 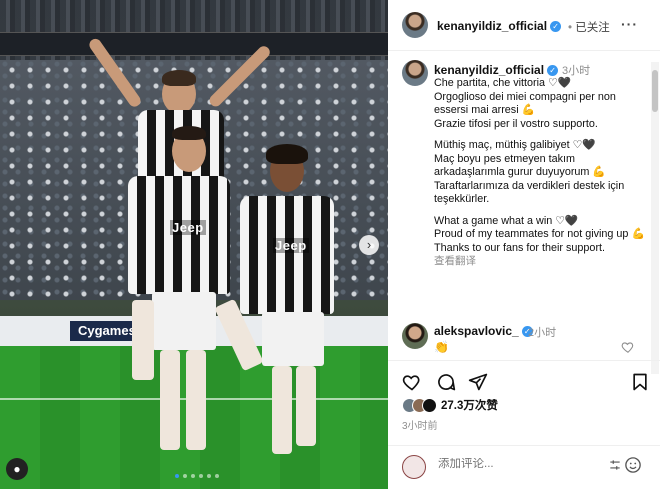 I want to click on comment-bubble-icon, so click(x=446, y=382).